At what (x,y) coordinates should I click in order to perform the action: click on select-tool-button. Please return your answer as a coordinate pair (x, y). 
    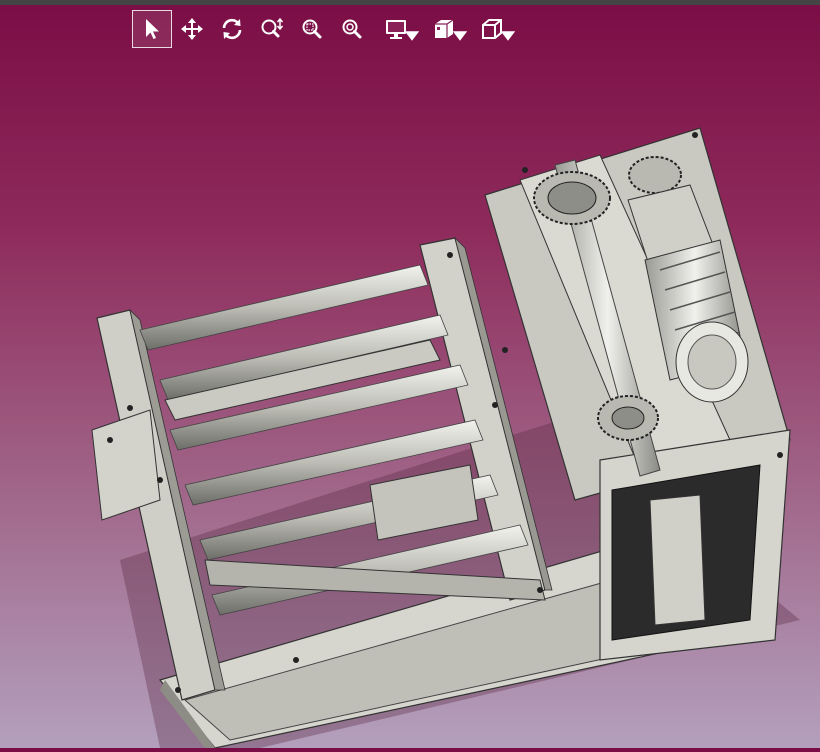
    Looking at the image, I should click on (152, 29).